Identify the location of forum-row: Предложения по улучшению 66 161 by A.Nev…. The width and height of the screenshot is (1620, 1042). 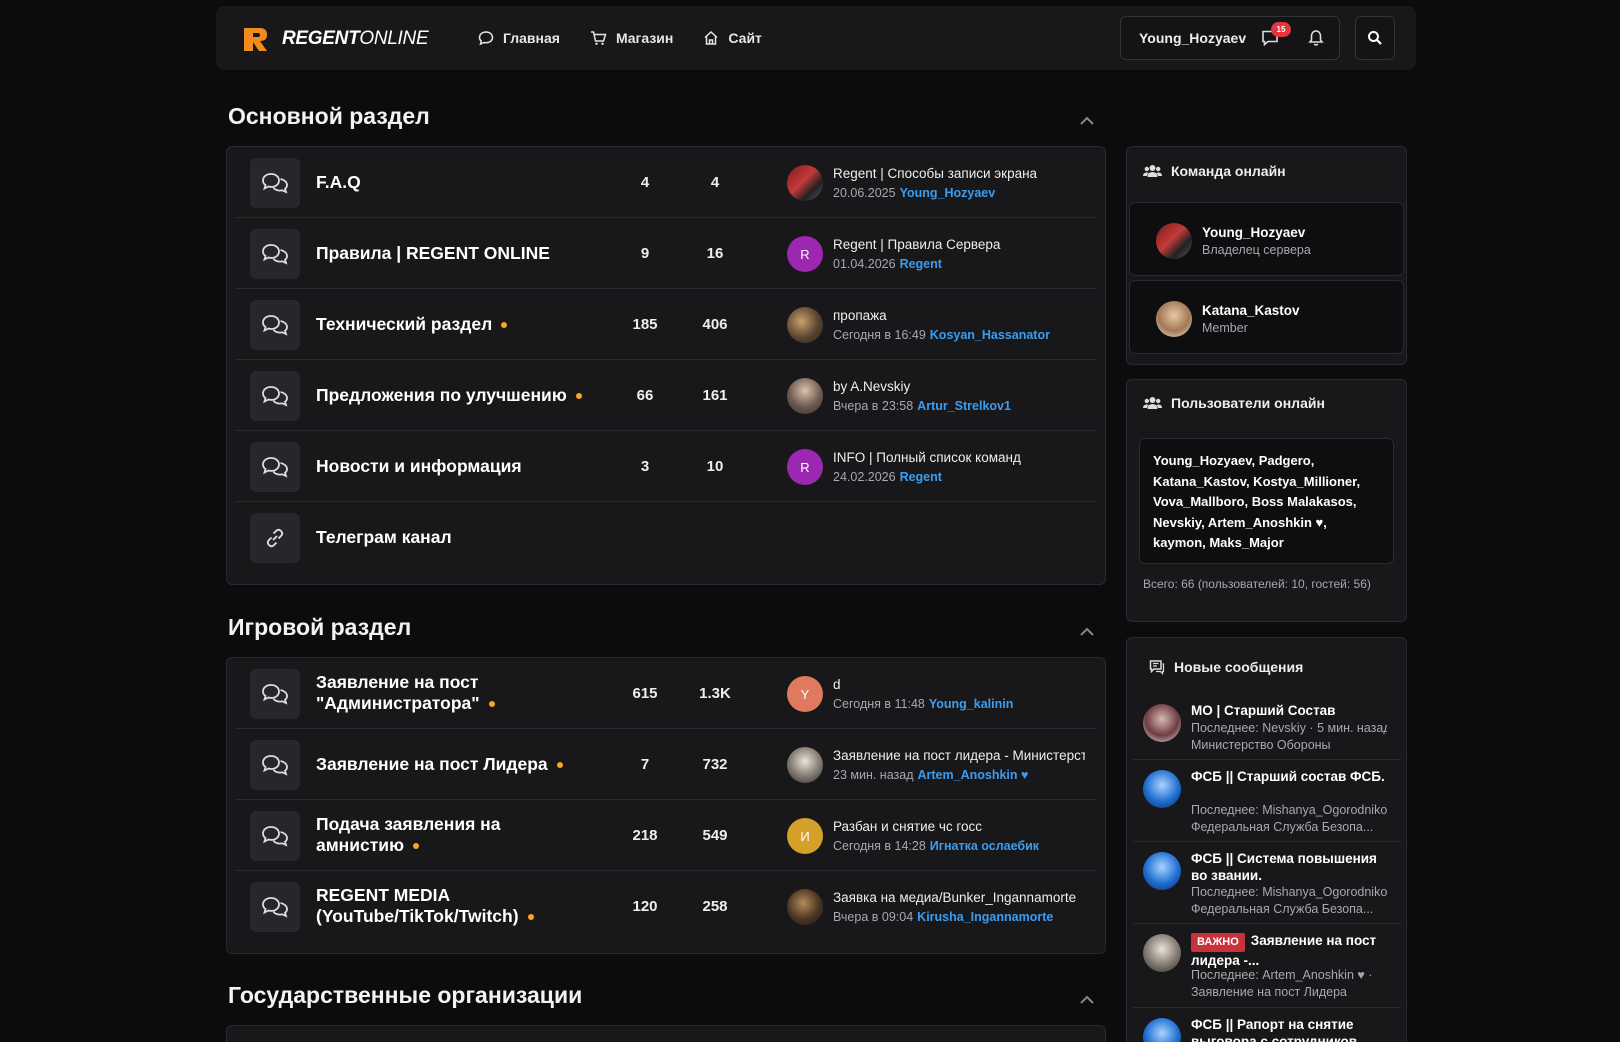
(666, 395).